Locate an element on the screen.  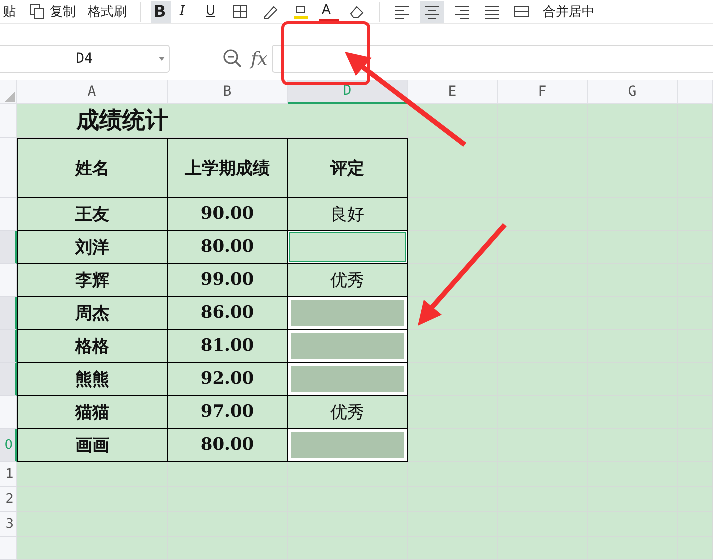
table-cell: 王友 is located at coordinates (92, 214).